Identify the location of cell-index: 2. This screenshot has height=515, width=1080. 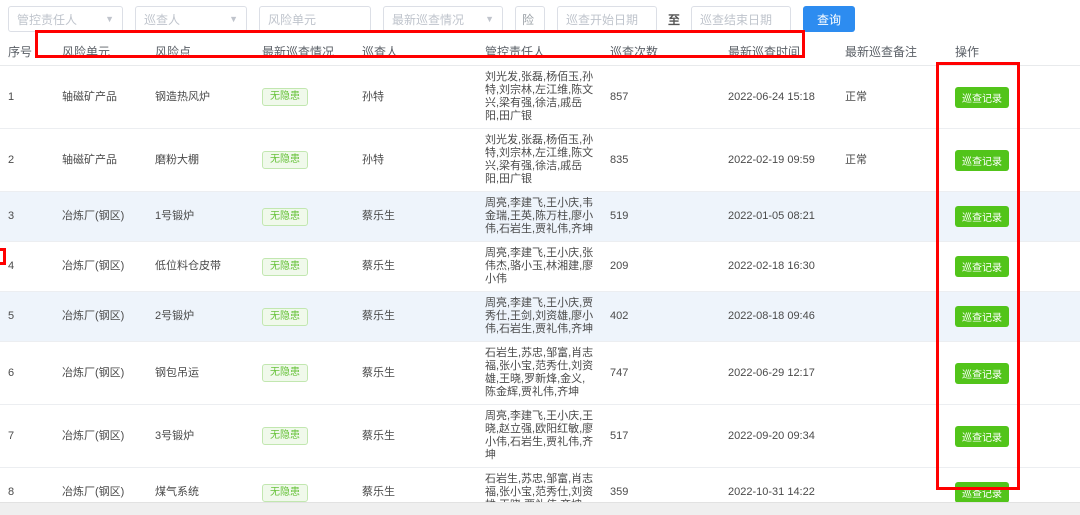
(11, 159).